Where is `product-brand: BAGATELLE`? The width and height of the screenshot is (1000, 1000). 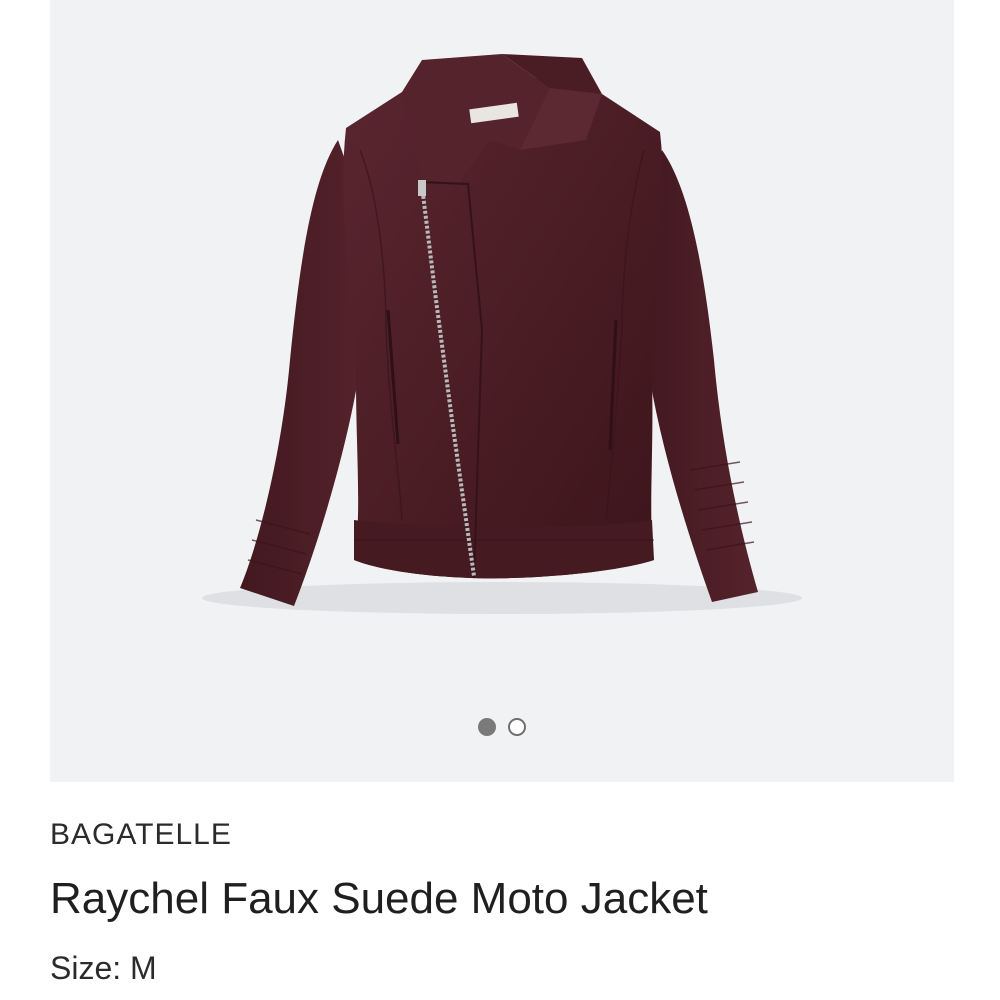 product-brand: BAGATELLE is located at coordinates (141, 834).